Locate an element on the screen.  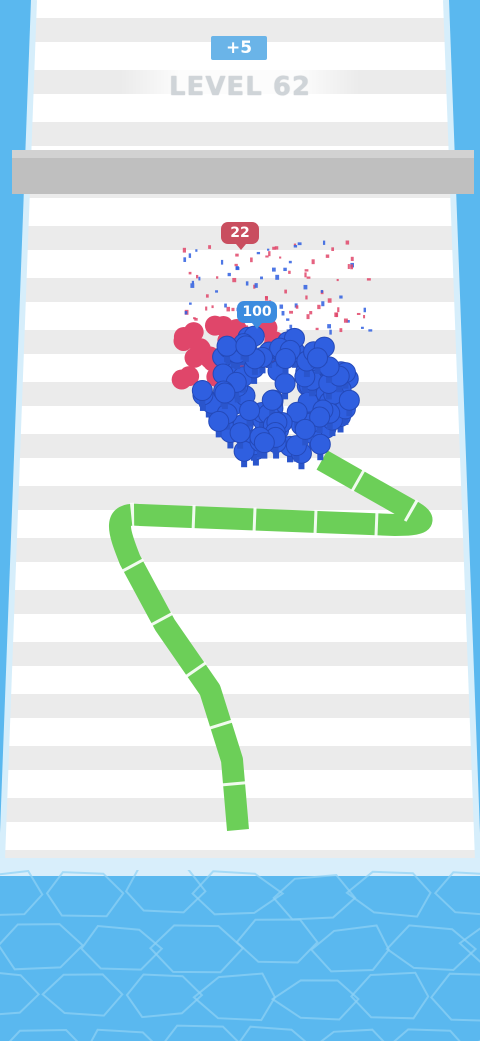
player-count-badge: 100 is located at coordinates (257, 315).